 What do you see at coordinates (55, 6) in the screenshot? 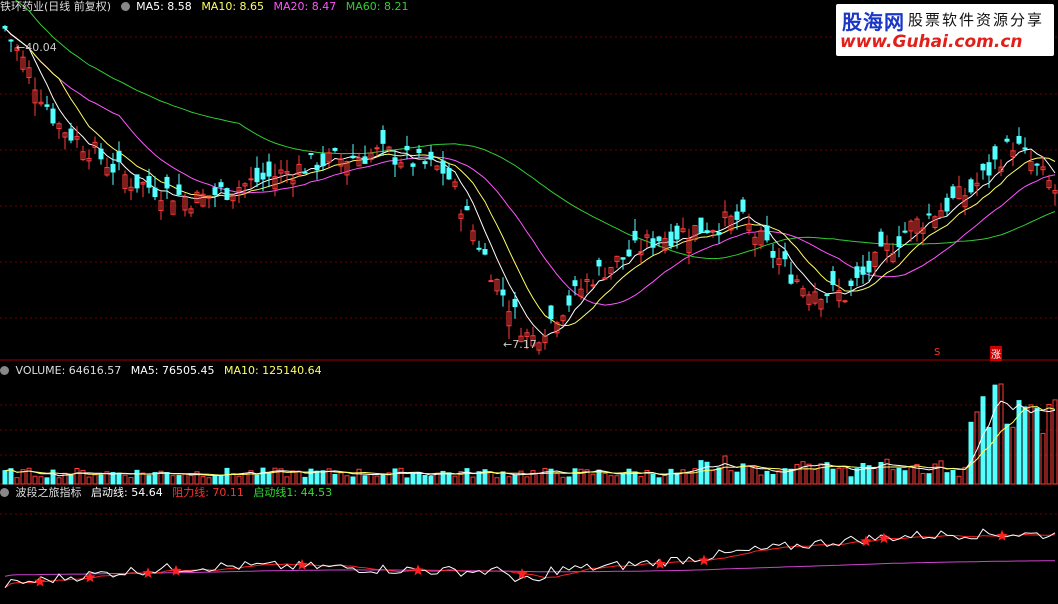
I see `stock-title: 铁环药业(日线 前复权)` at bounding box center [55, 6].